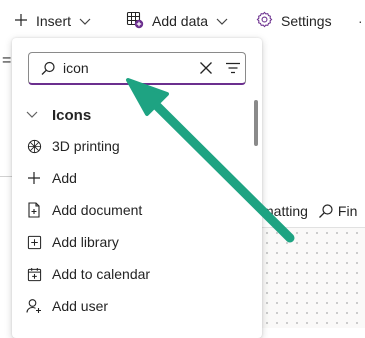 Image resolution: width=365 pixels, height=338 pixels. What do you see at coordinates (34, 146) in the screenshot?
I see `3d-printing-icon` at bounding box center [34, 146].